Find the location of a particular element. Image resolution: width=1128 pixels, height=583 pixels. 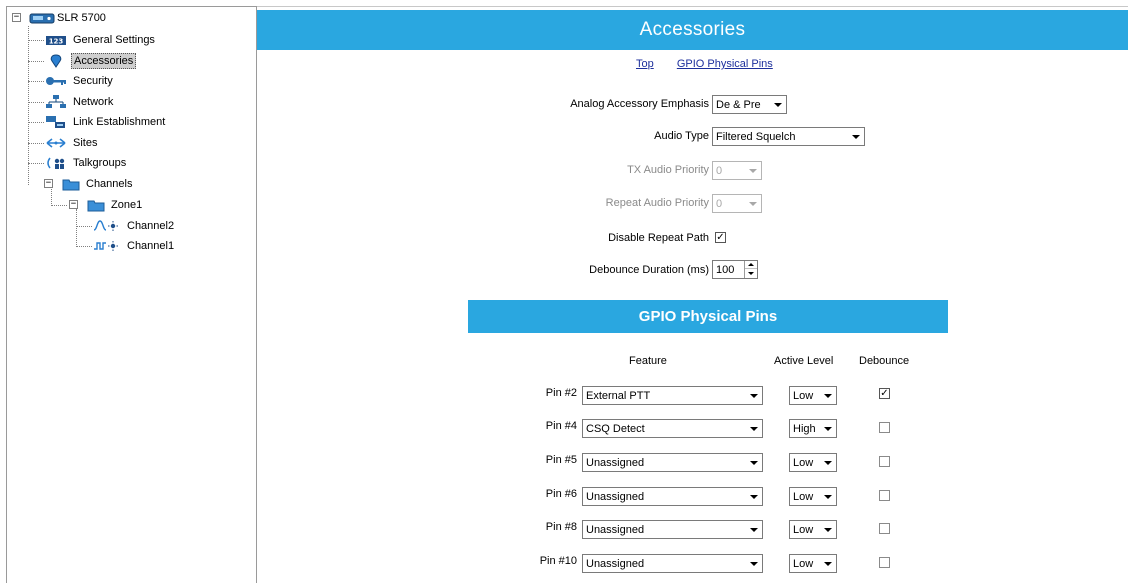

debounce-duration-label: Debounce Duration (ms) is located at coordinates (649, 270).